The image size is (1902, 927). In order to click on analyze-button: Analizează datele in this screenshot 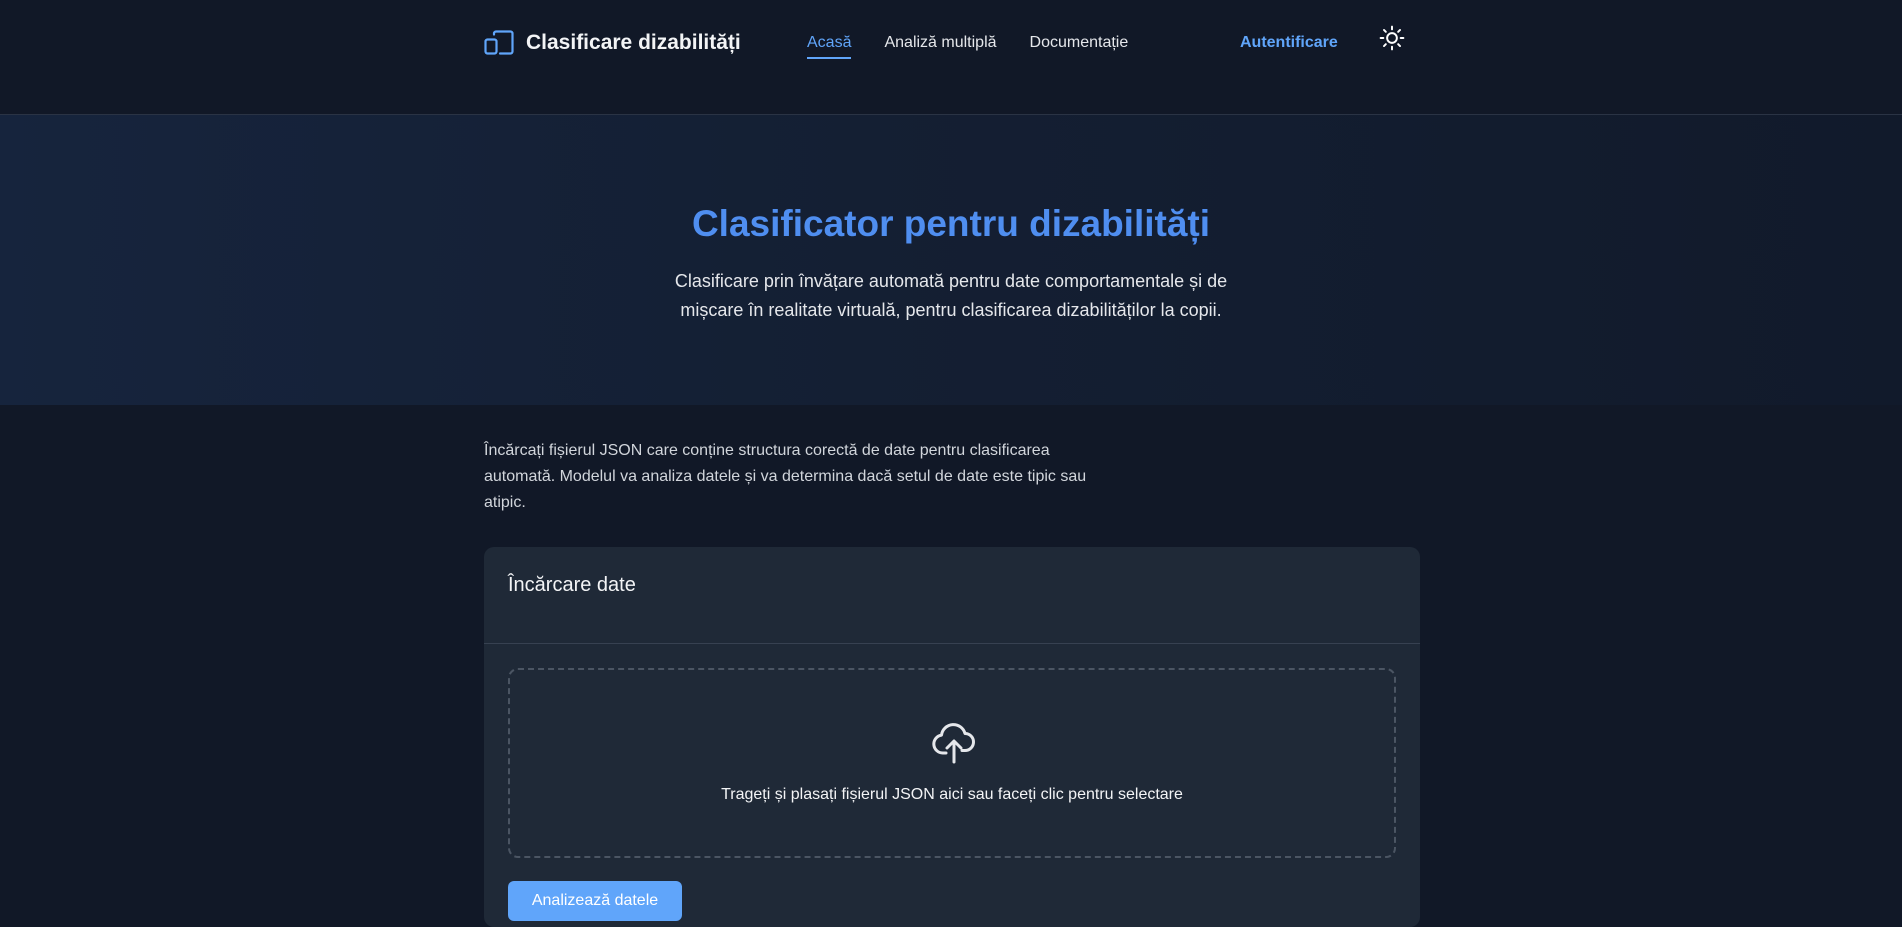, I will do `click(595, 901)`.